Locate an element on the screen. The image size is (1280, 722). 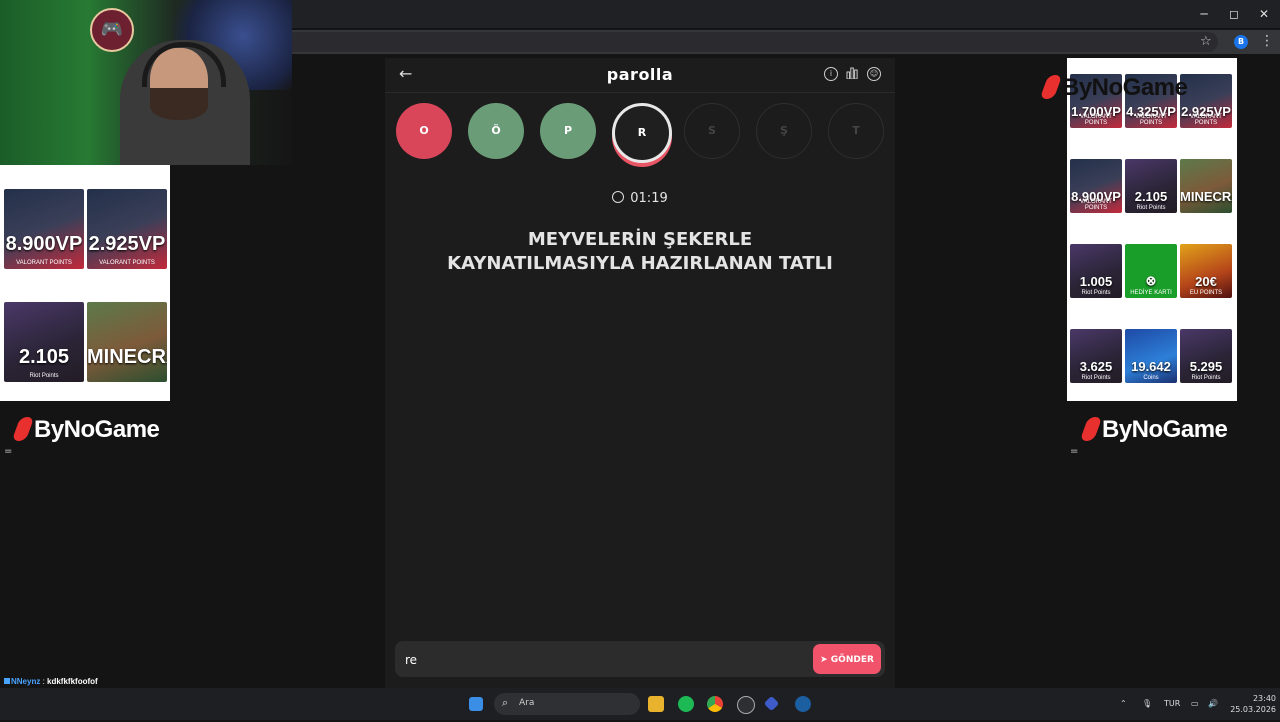
ad-tile-value: 1.005 is located at coordinates (1096, 282).